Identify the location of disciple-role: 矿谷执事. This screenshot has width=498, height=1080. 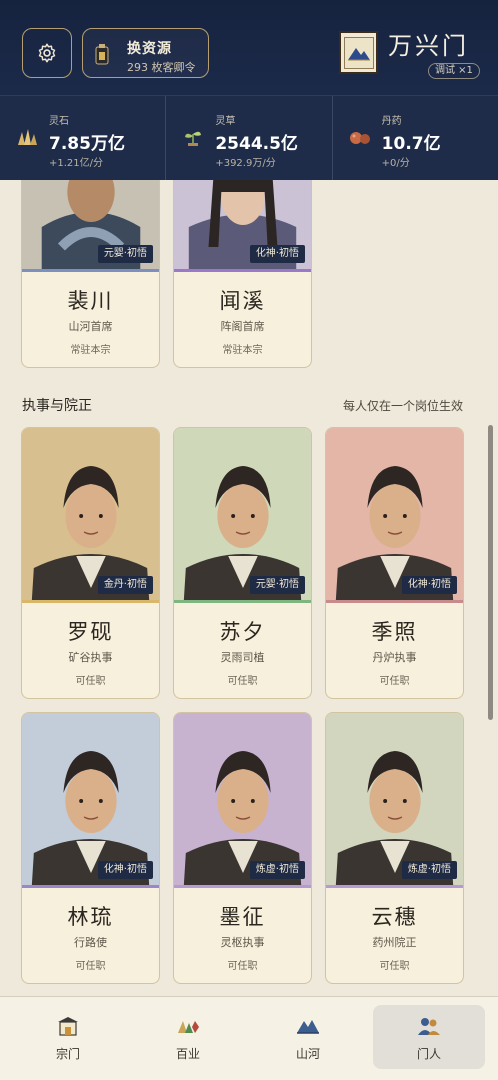
(90, 657).